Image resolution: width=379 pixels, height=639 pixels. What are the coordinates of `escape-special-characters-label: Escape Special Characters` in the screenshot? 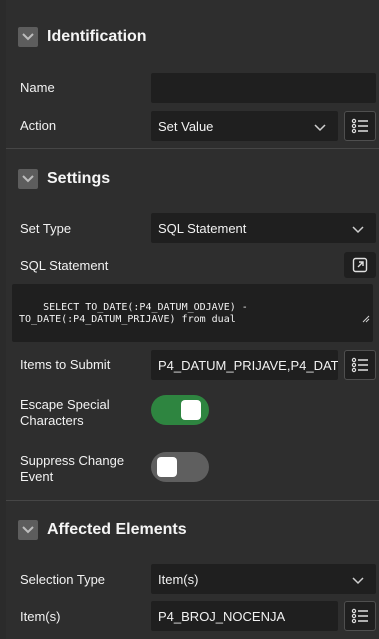 It's located at (65, 413).